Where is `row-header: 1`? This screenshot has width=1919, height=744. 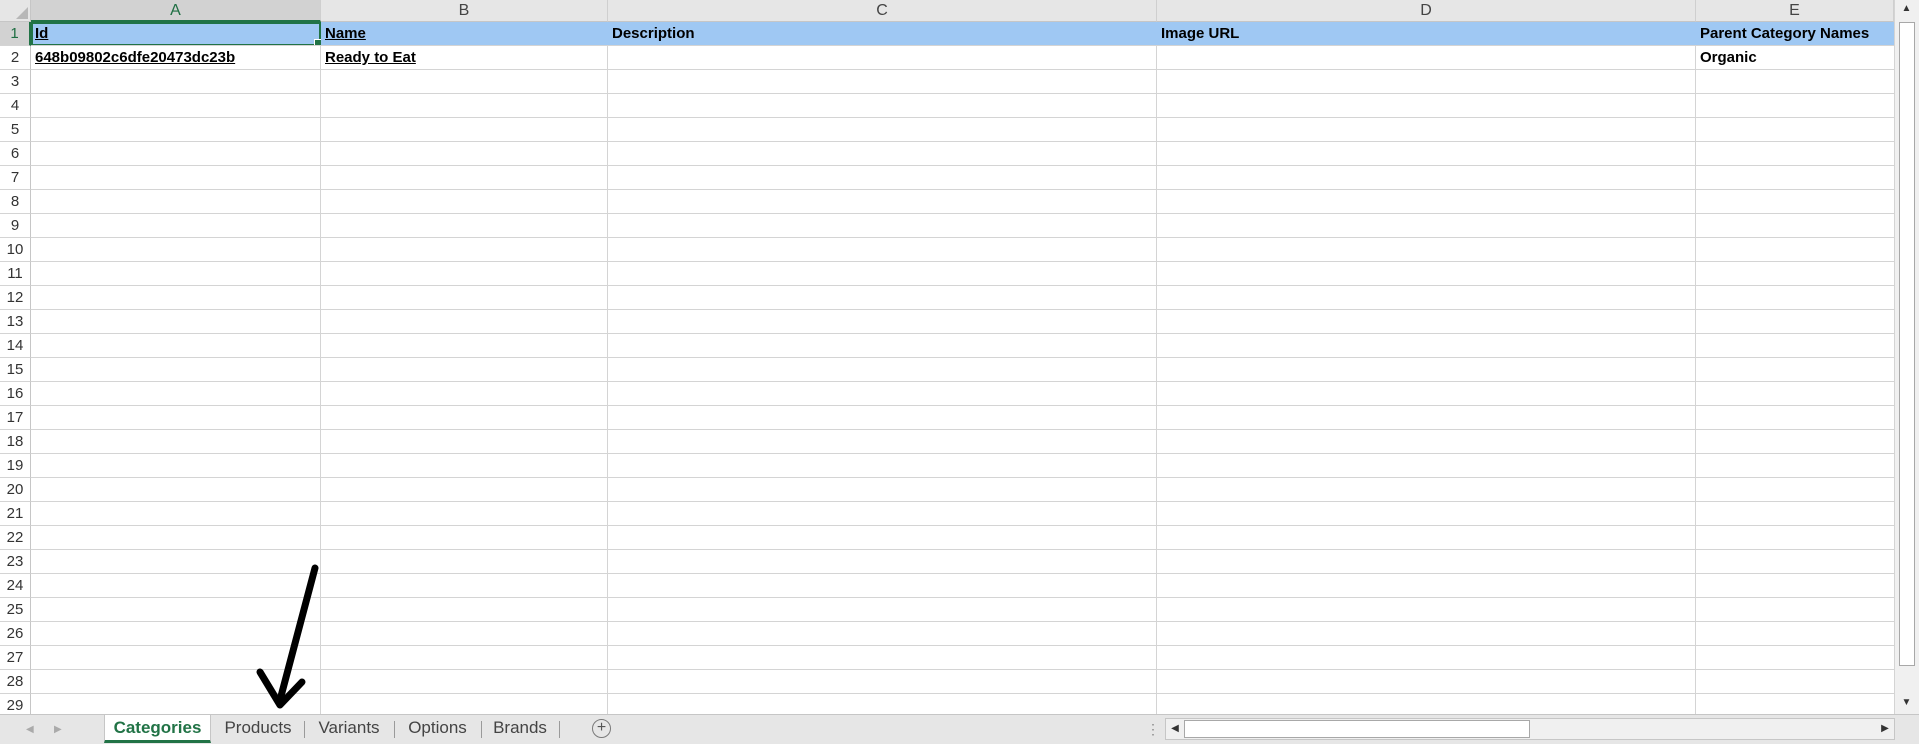 row-header: 1 is located at coordinates (15, 34).